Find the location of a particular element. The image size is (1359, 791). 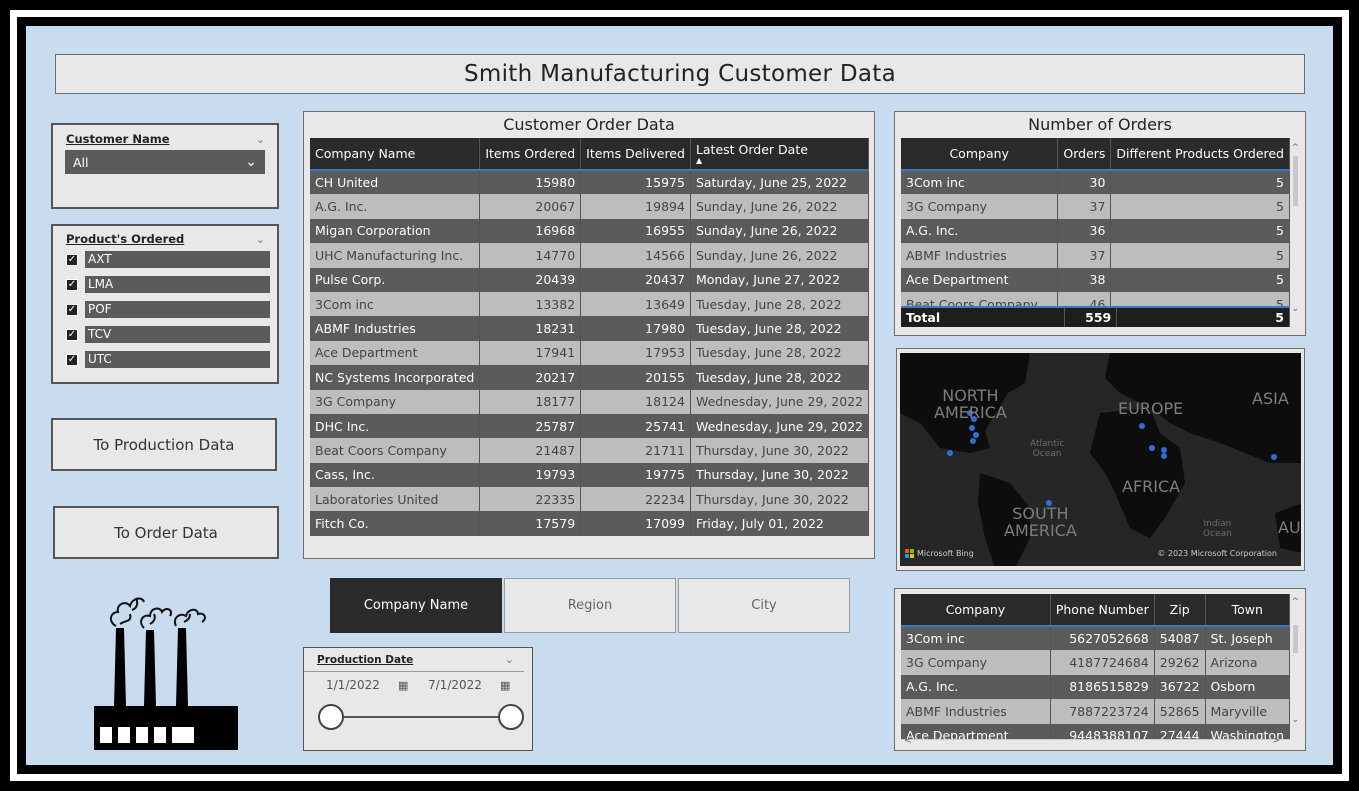

date-range-slider is located at coordinates (421, 717).